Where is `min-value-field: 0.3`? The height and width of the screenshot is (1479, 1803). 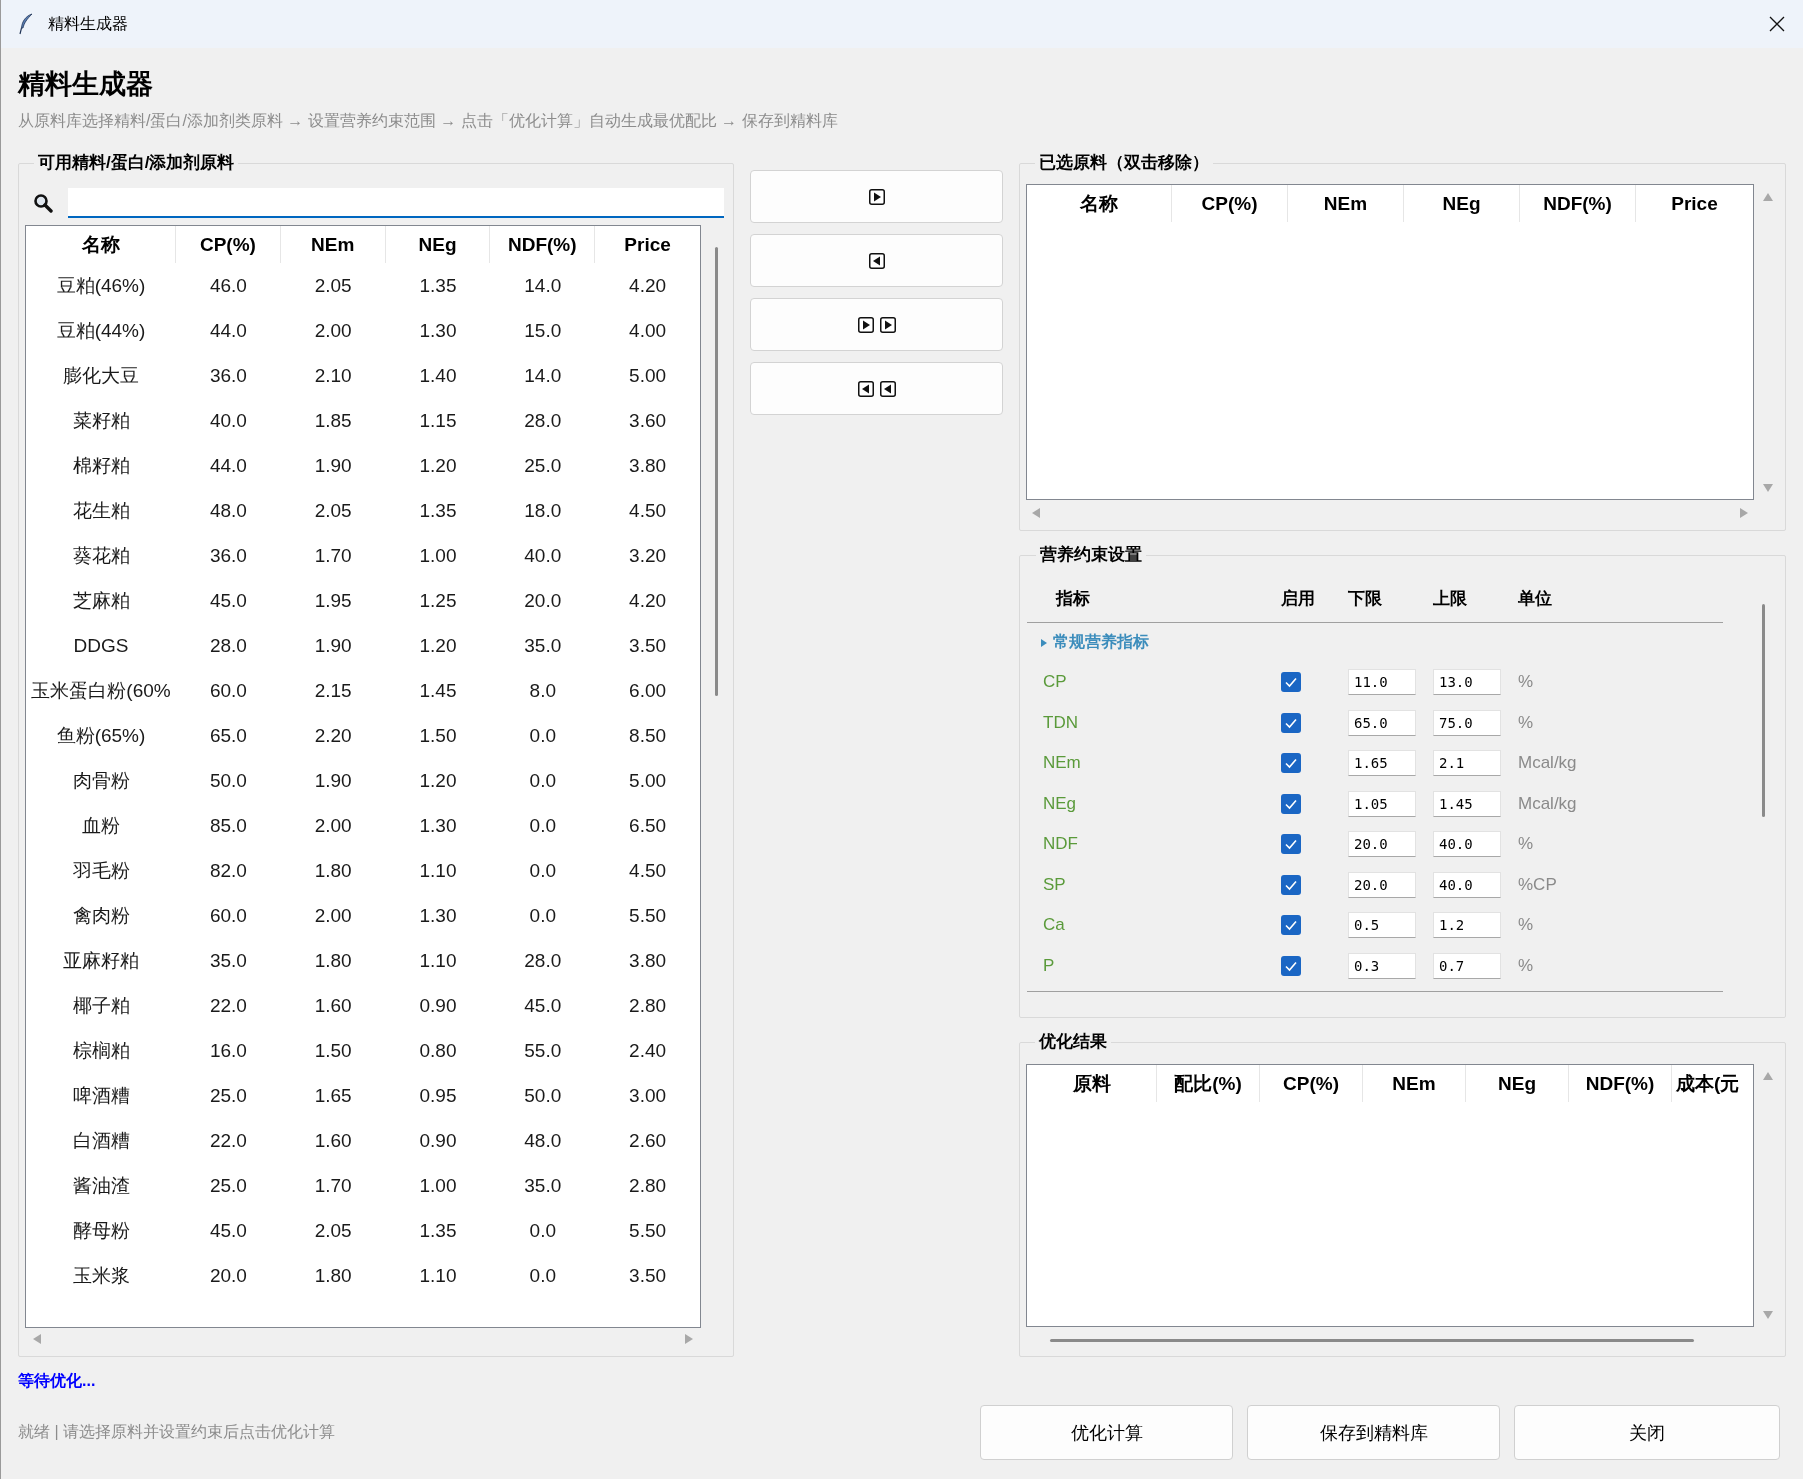
min-value-field: 0.3 is located at coordinates (1382, 965).